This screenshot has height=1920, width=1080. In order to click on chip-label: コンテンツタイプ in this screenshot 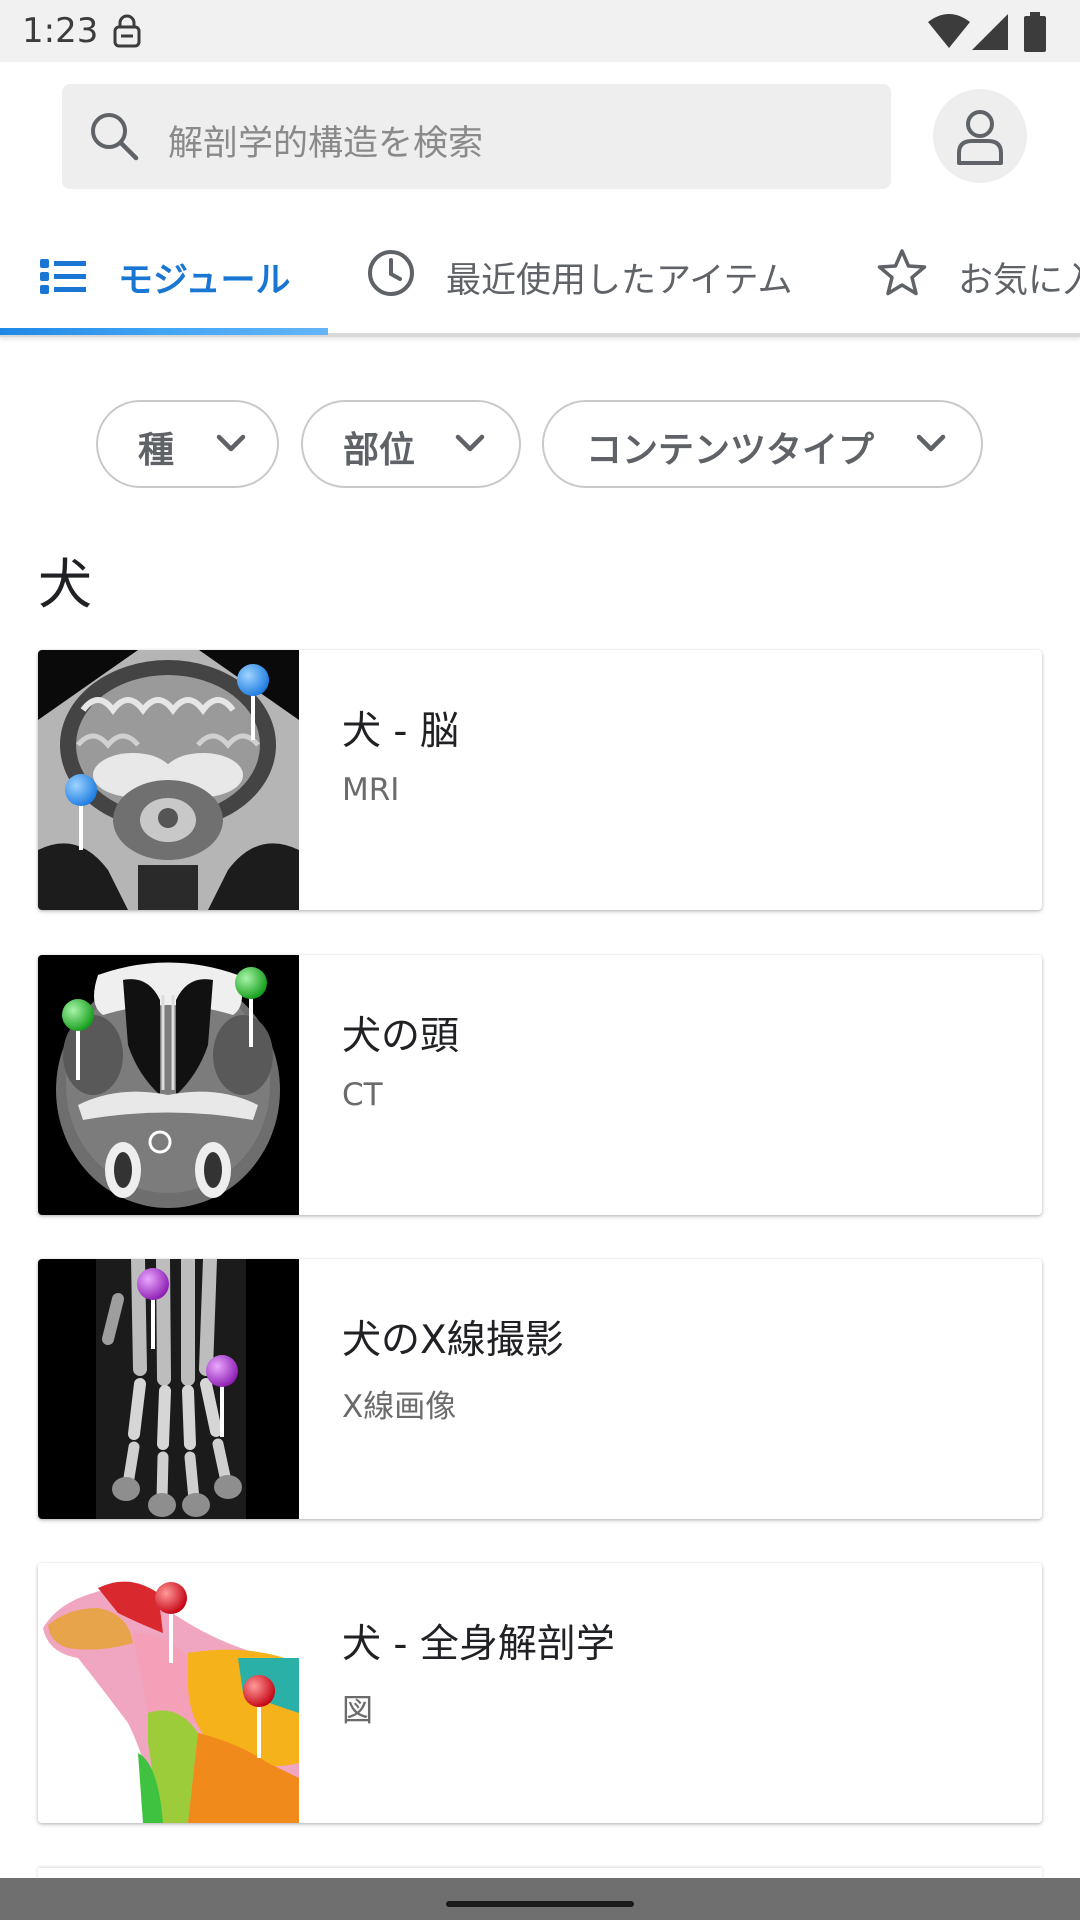, I will do `click(730, 450)`.